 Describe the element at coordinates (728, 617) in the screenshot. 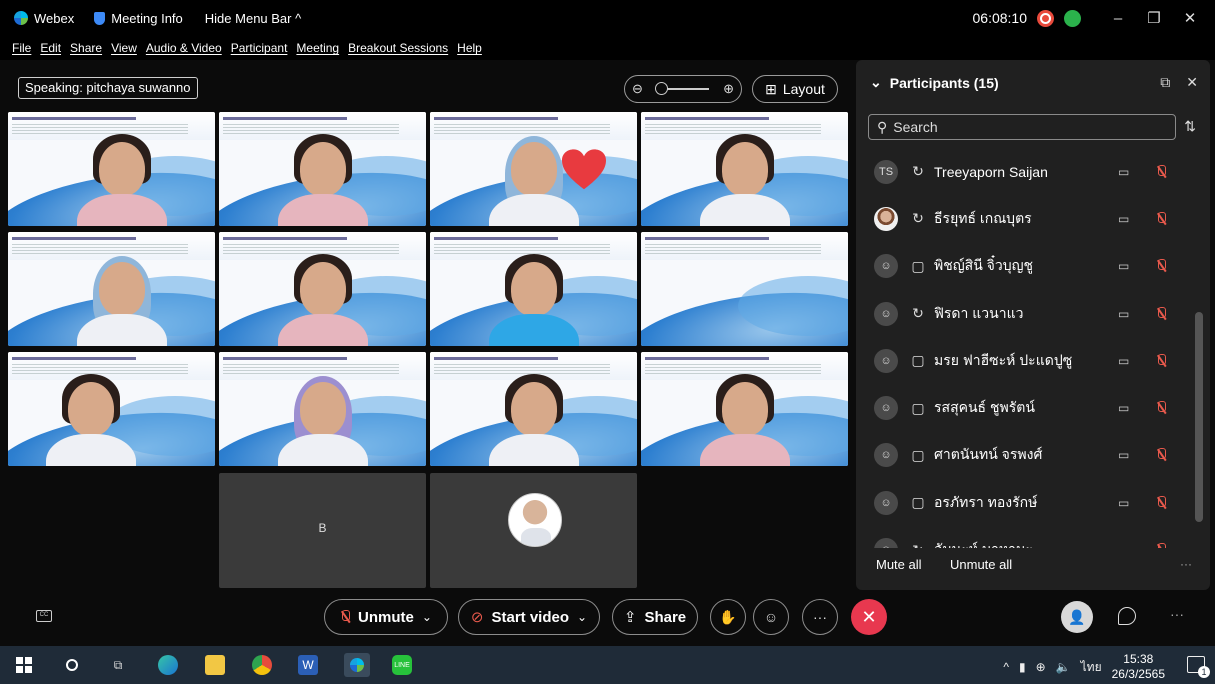

I see `raise-hand-button: ✋` at that location.